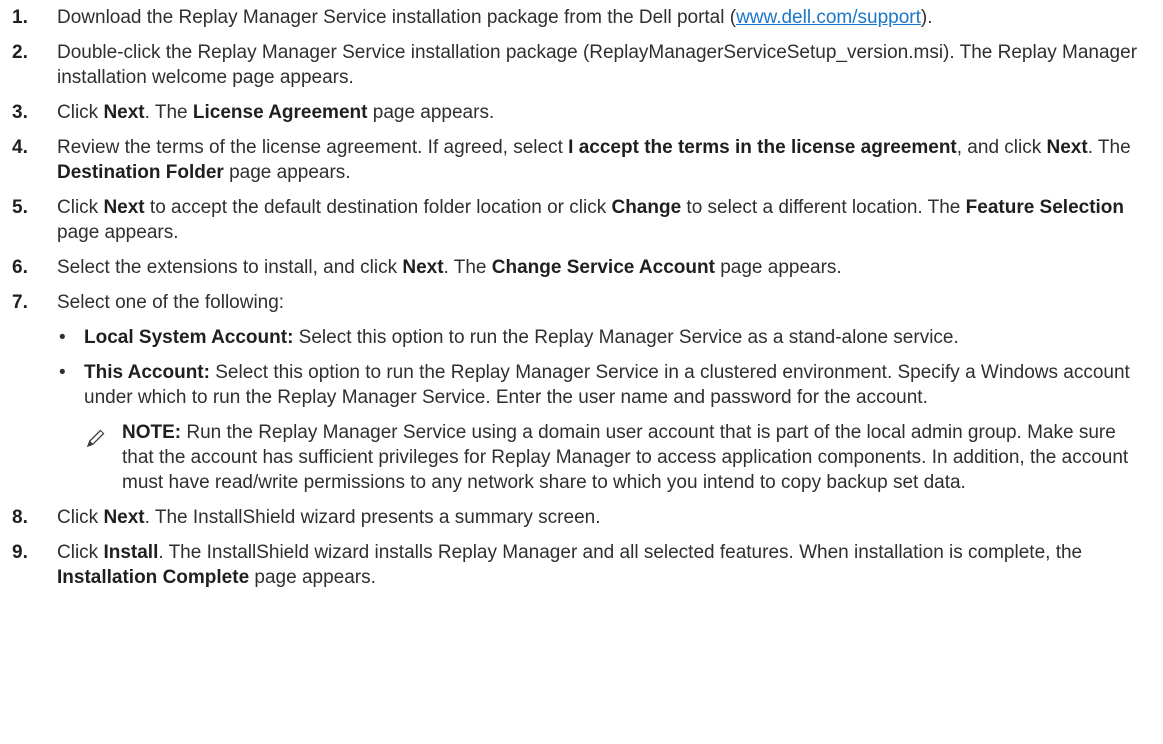 Image resolution: width=1163 pixels, height=744 pixels. What do you see at coordinates (189, 337) in the screenshot?
I see `option-label: Local System Account:` at bounding box center [189, 337].